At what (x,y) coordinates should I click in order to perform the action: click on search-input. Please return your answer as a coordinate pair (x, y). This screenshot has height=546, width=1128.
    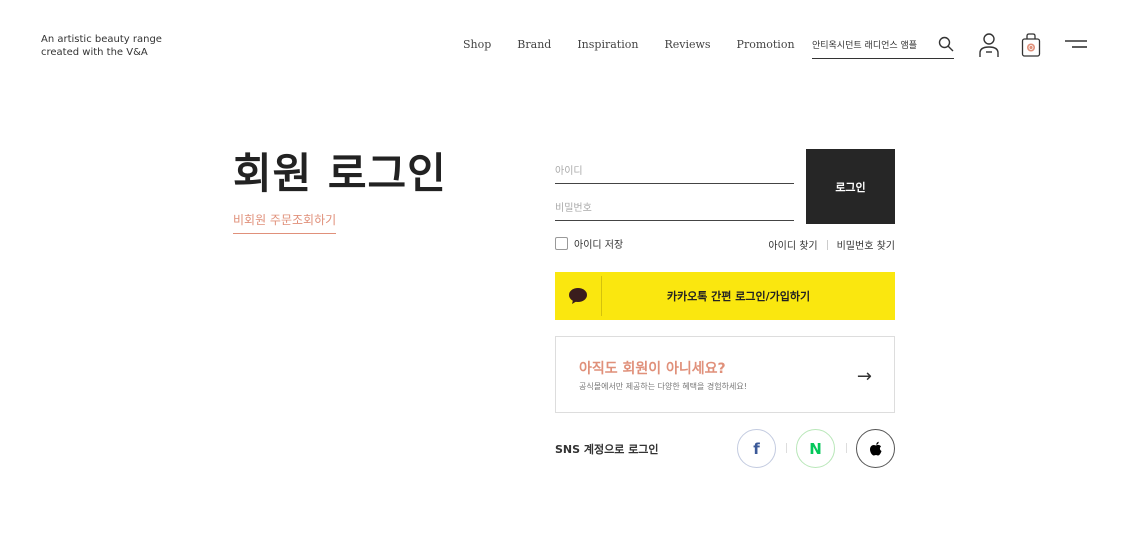
    Looking at the image, I should click on (871, 44).